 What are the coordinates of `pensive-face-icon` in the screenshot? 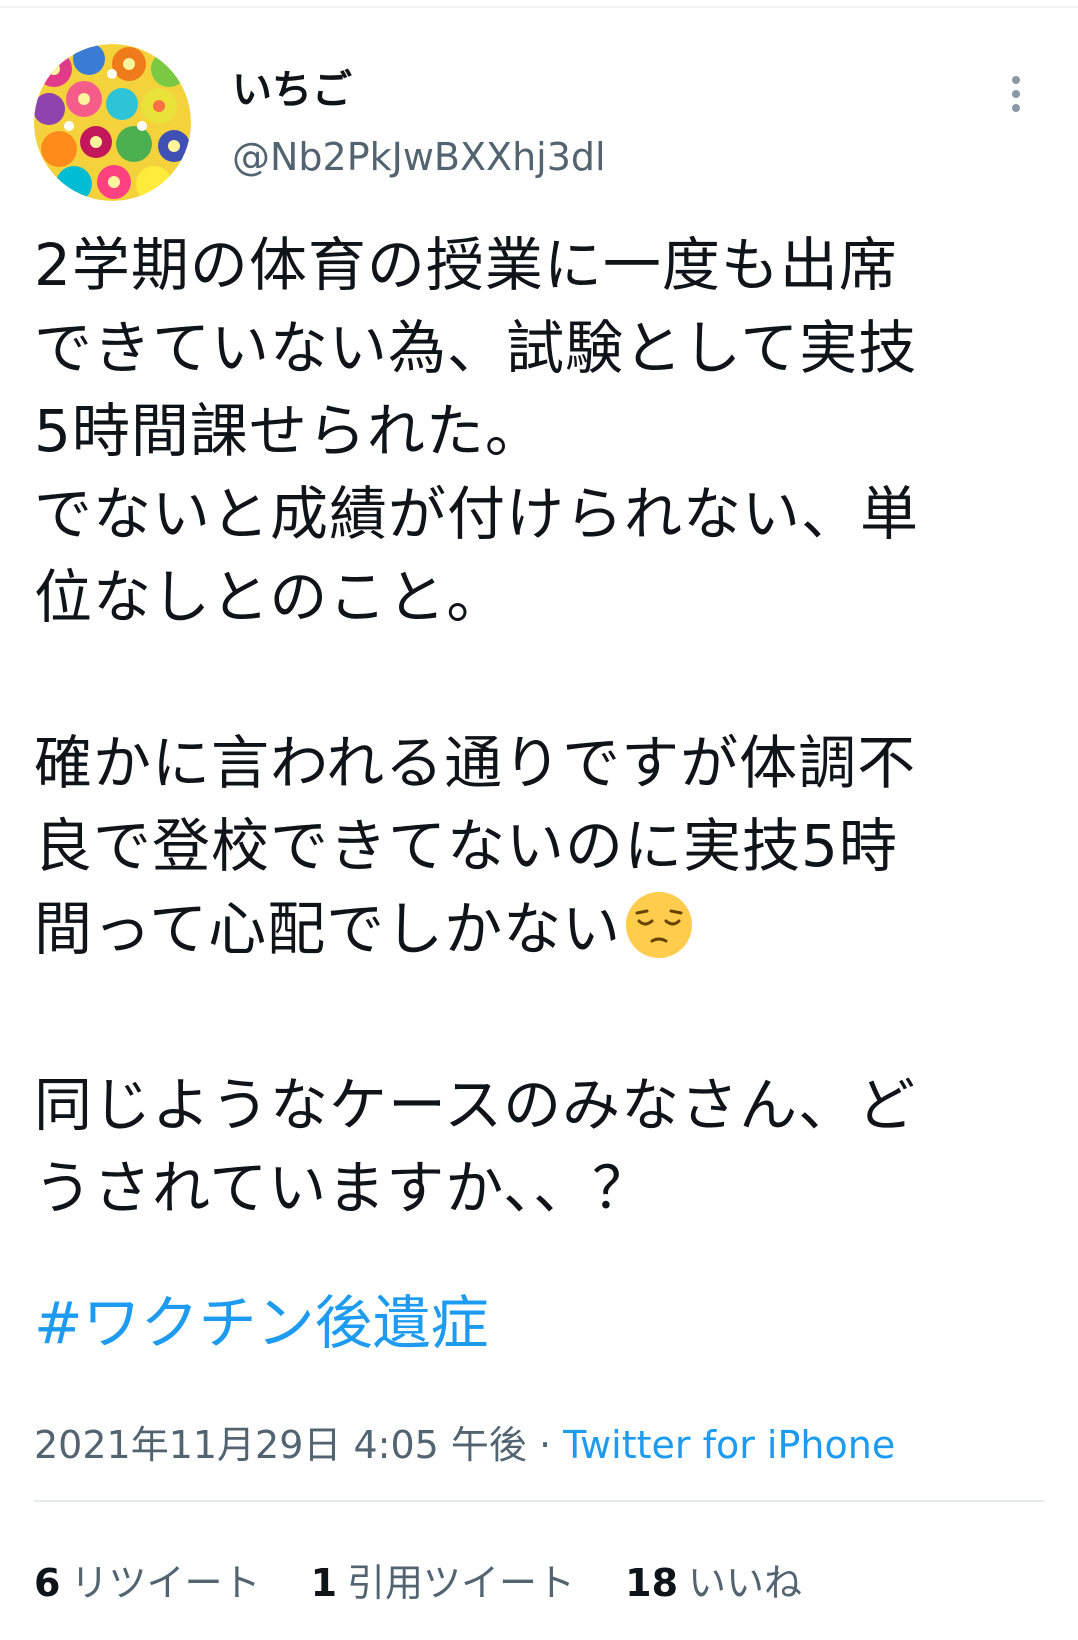 It's located at (659, 936).